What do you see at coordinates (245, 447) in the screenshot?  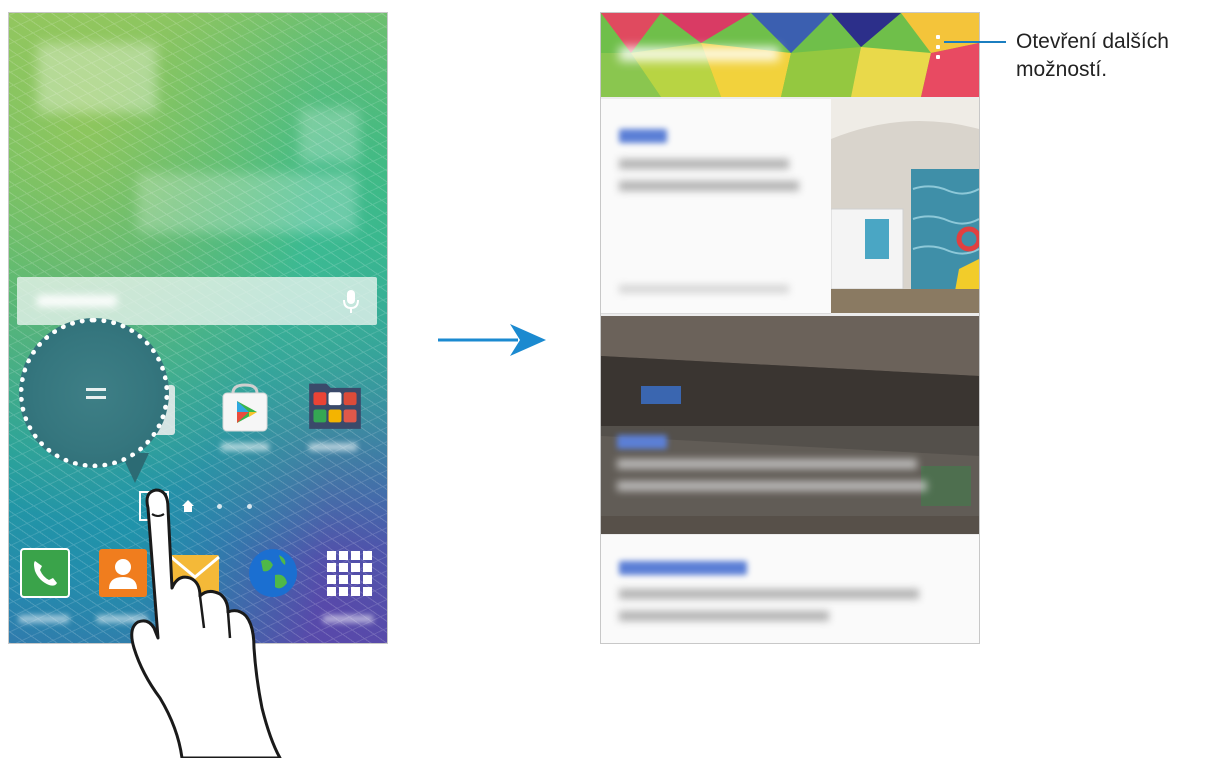 I see `play-store-label` at bounding box center [245, 447].